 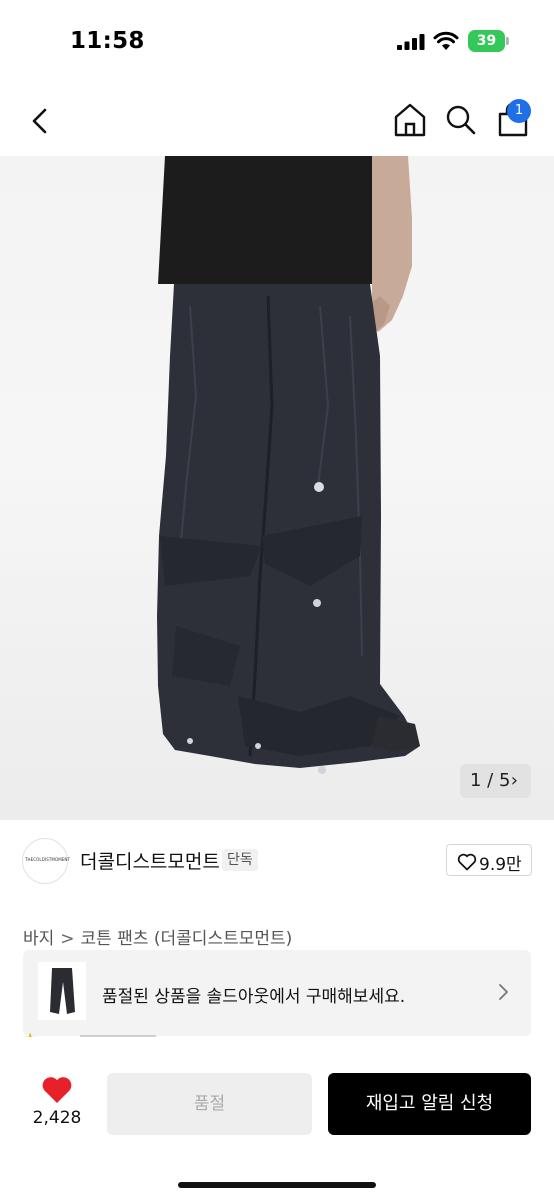 What do you see at coordinates (514, 780) in the screenshot?
I see `chevron-right-icon: ›` at bounding box center [514, 780].